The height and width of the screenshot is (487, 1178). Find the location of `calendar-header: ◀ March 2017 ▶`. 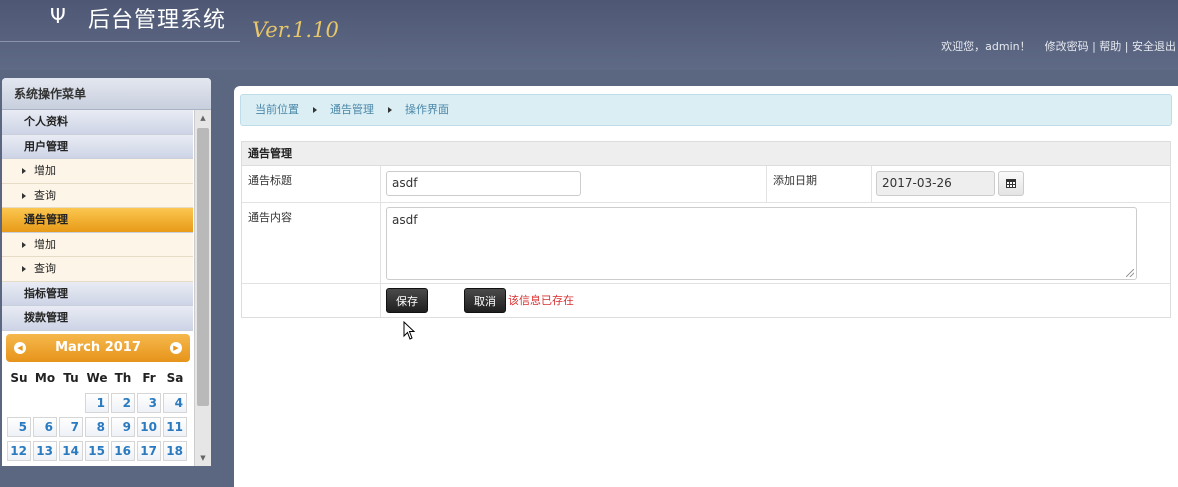

calendar-header: ◀ March 2017 ▶ is located at coordinates (98, 348).